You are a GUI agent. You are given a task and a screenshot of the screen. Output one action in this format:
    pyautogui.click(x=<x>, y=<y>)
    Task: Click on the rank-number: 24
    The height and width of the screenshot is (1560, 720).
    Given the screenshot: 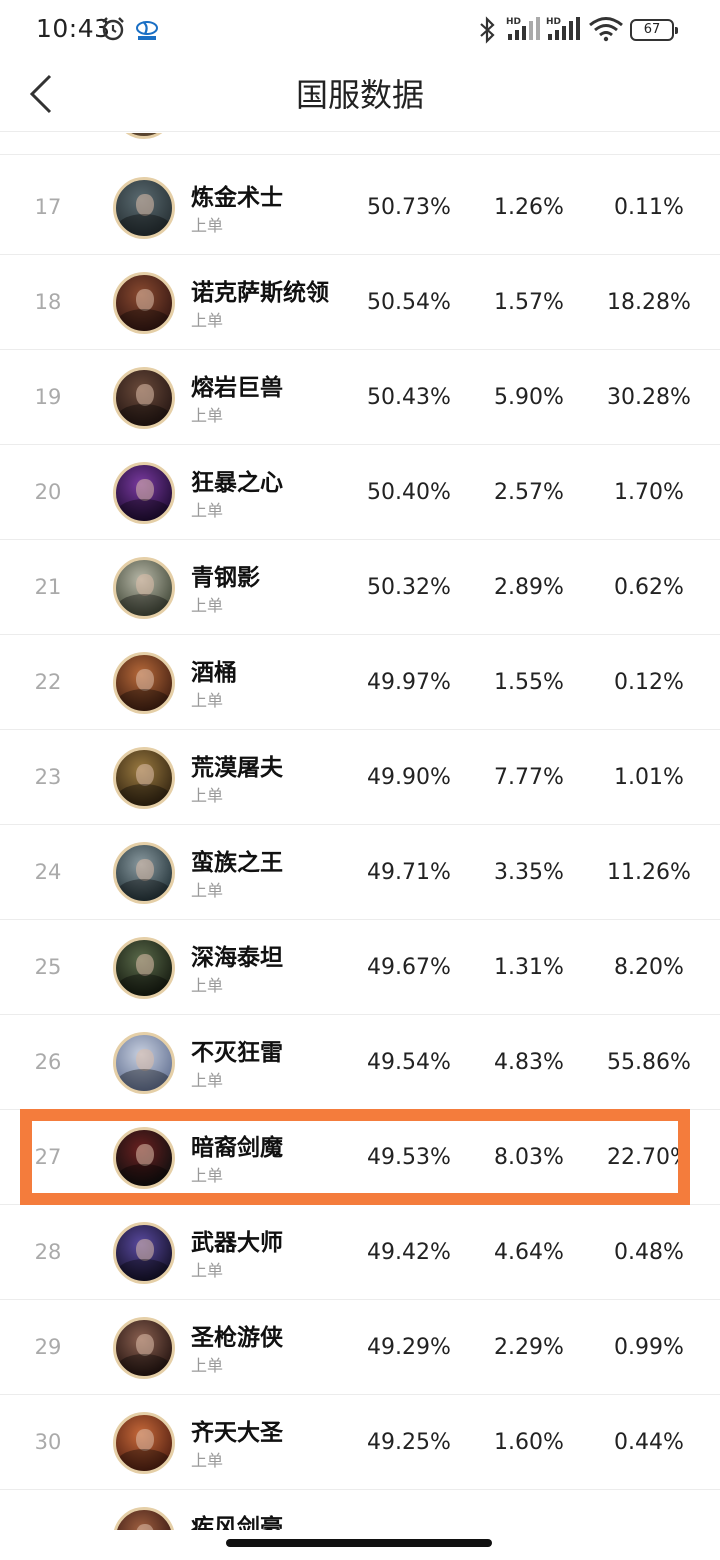 What is the action you would take?
    pyautogui.click(x=48, y=872)
    